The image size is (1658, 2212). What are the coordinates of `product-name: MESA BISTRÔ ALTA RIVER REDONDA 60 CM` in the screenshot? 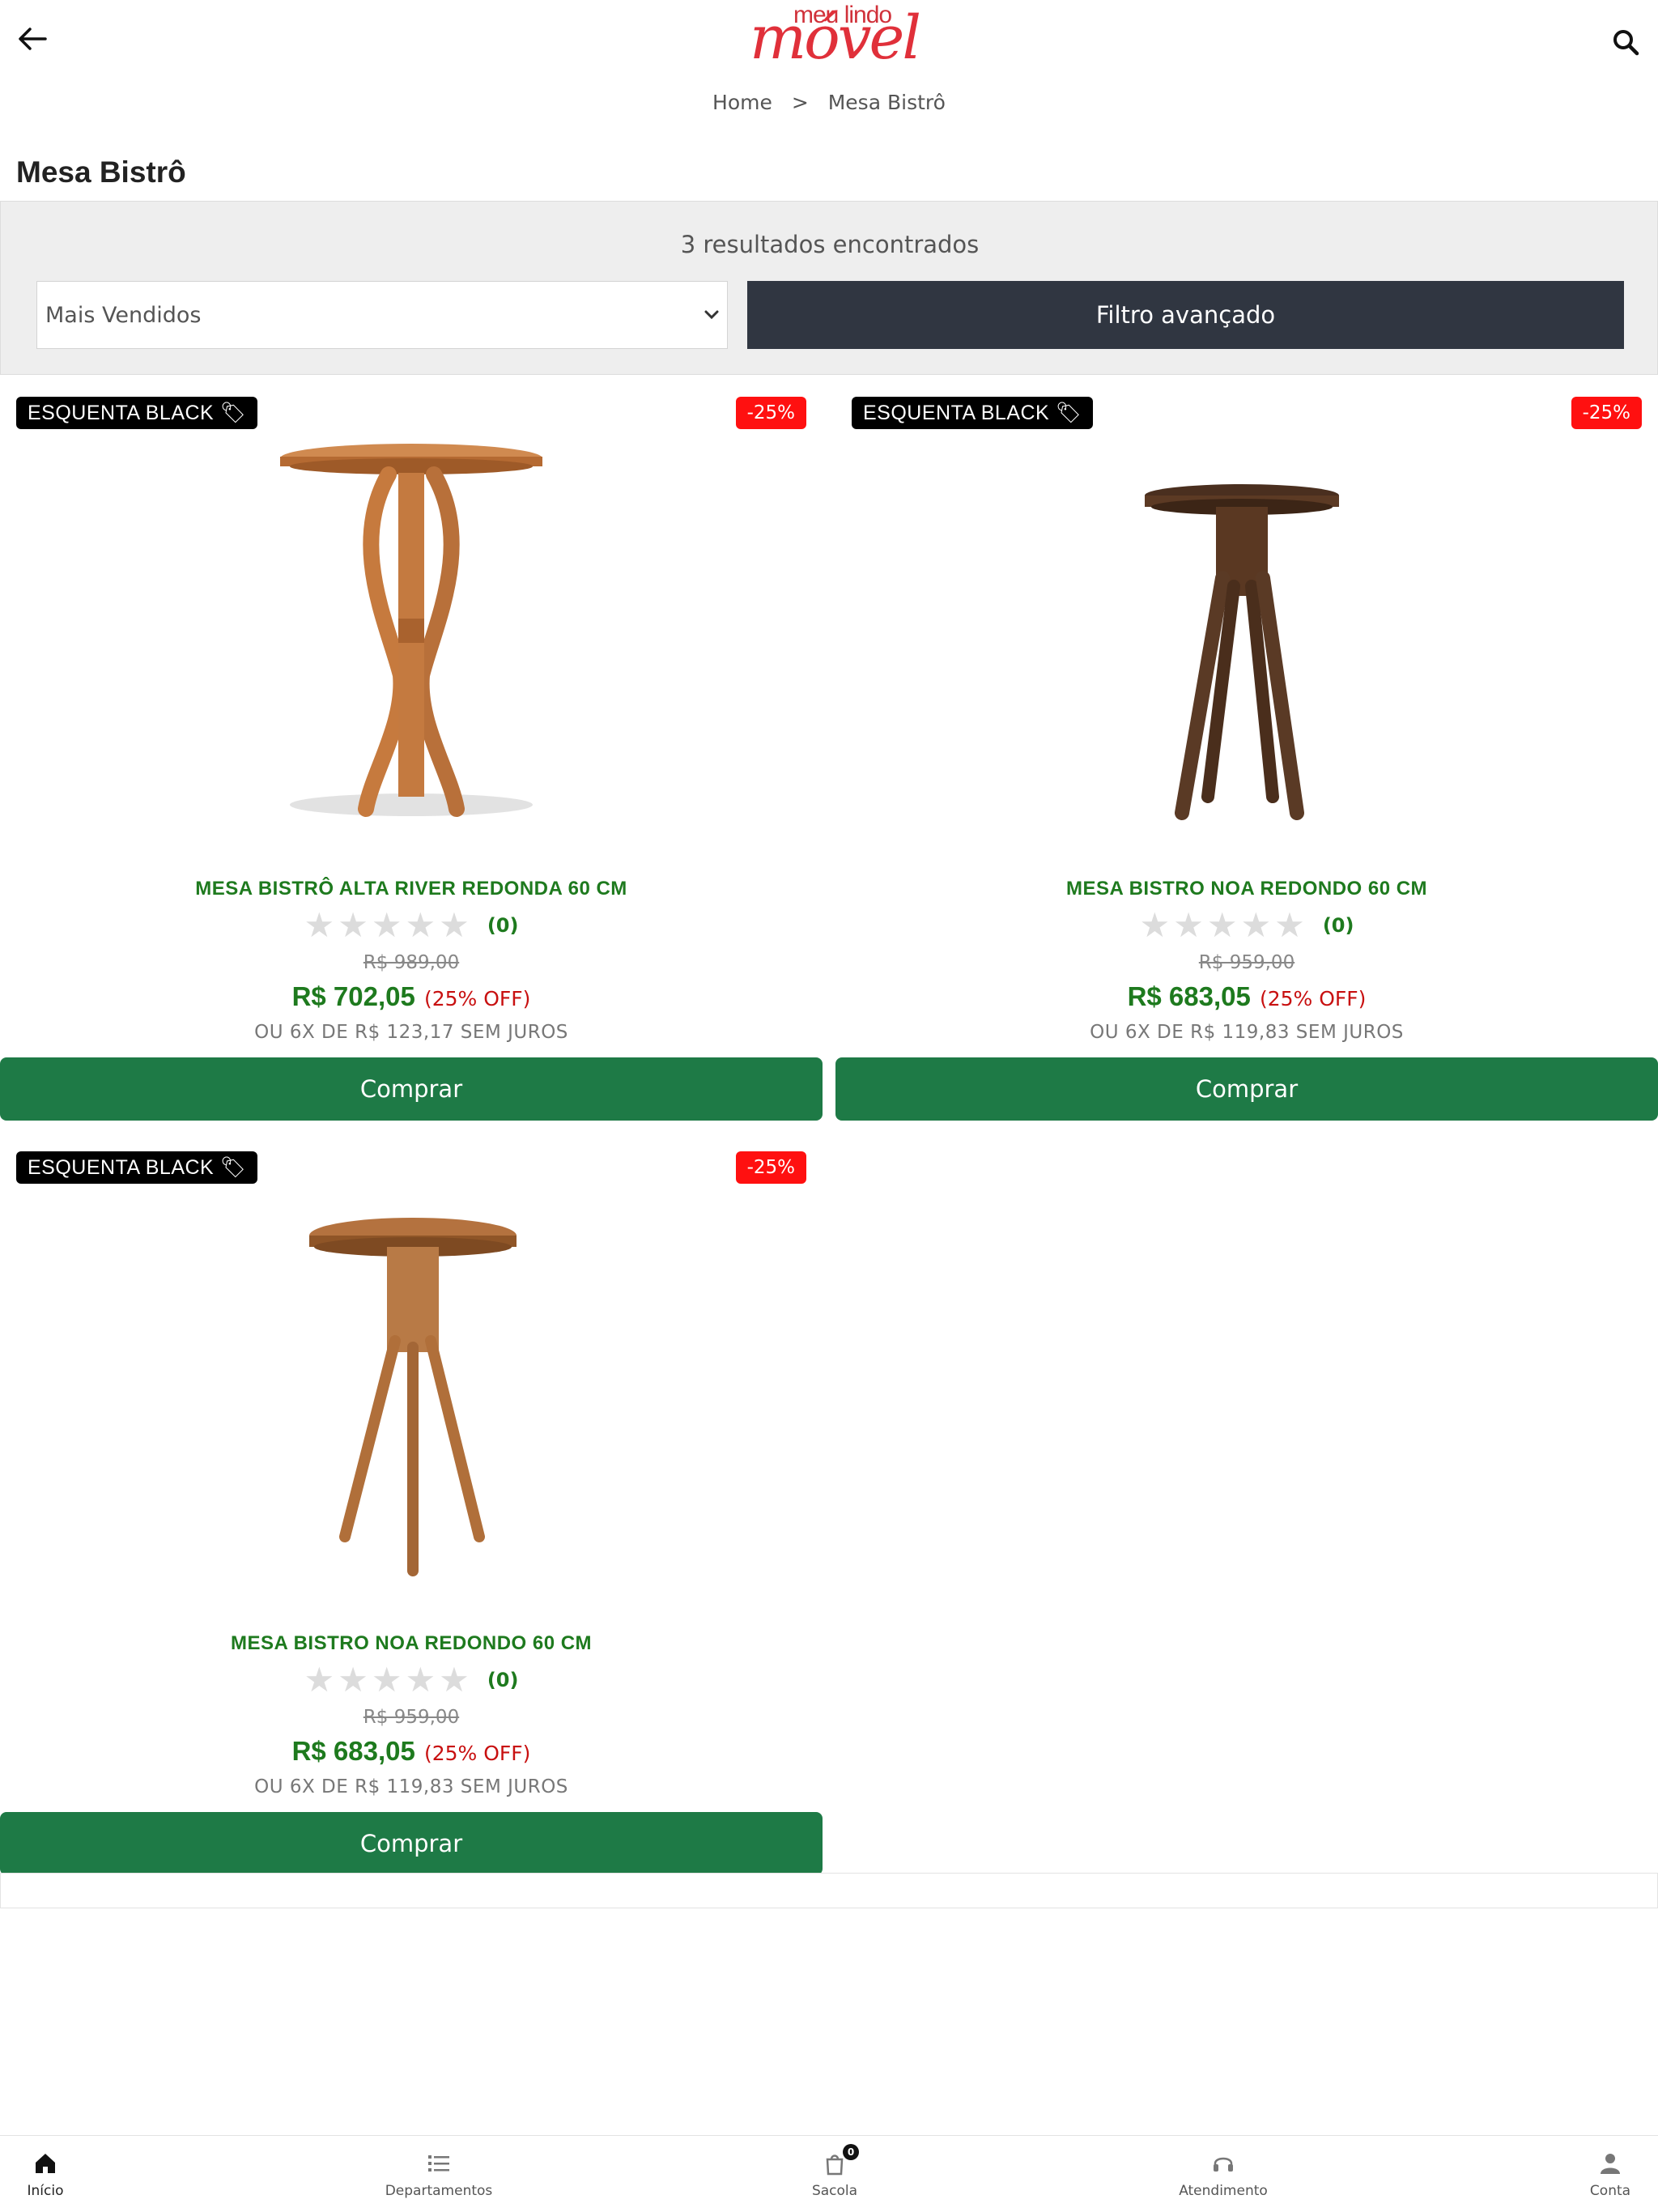 It's located at (411, 889).